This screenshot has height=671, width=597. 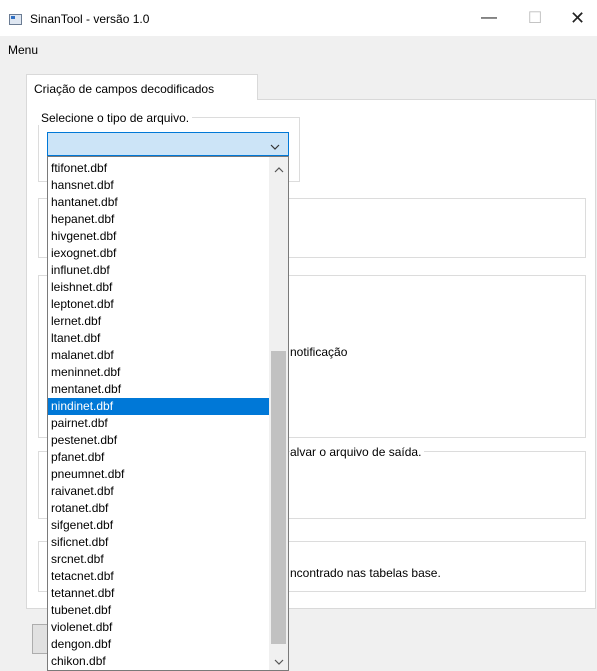 What do you see at coordinates (158, 576) in the screenshot?
I see `dropdown-item: tetacnet.dbf` at bounding box center [158, 576].